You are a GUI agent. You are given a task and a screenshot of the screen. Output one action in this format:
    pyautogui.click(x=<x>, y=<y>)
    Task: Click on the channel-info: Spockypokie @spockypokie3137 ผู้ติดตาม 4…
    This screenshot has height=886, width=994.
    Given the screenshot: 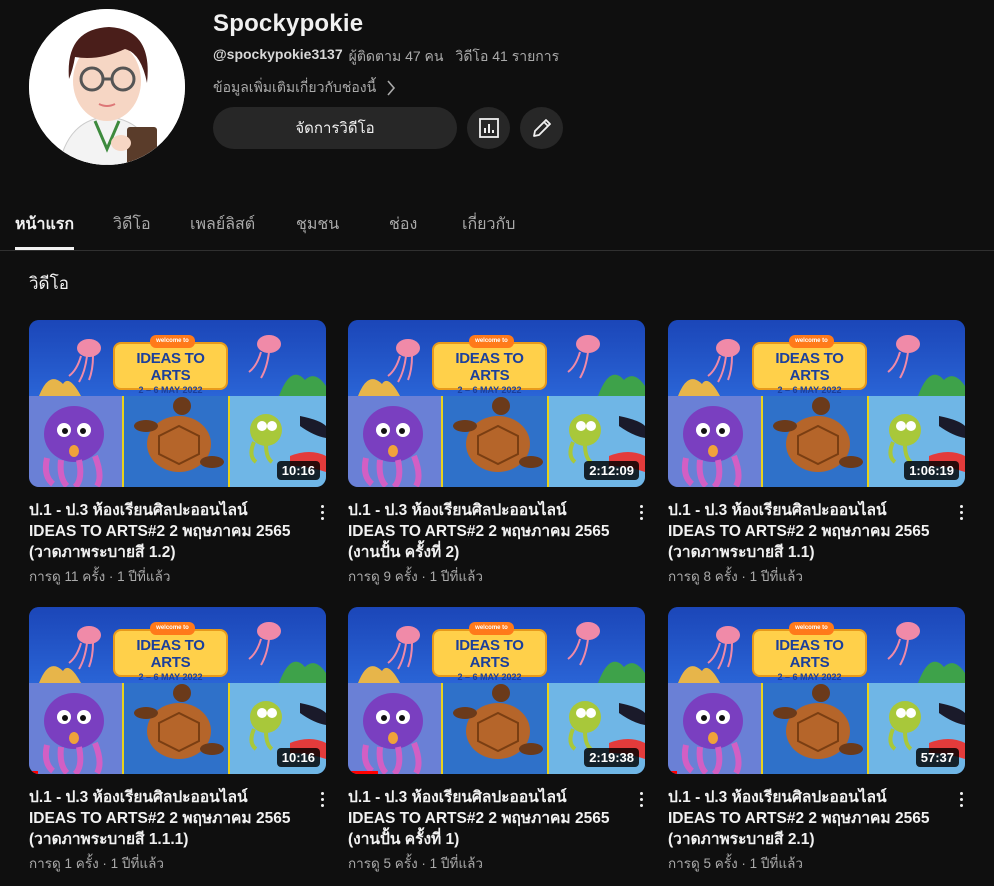 What is the action you would take?
    pyautogui.click(x=386, y=54)
    